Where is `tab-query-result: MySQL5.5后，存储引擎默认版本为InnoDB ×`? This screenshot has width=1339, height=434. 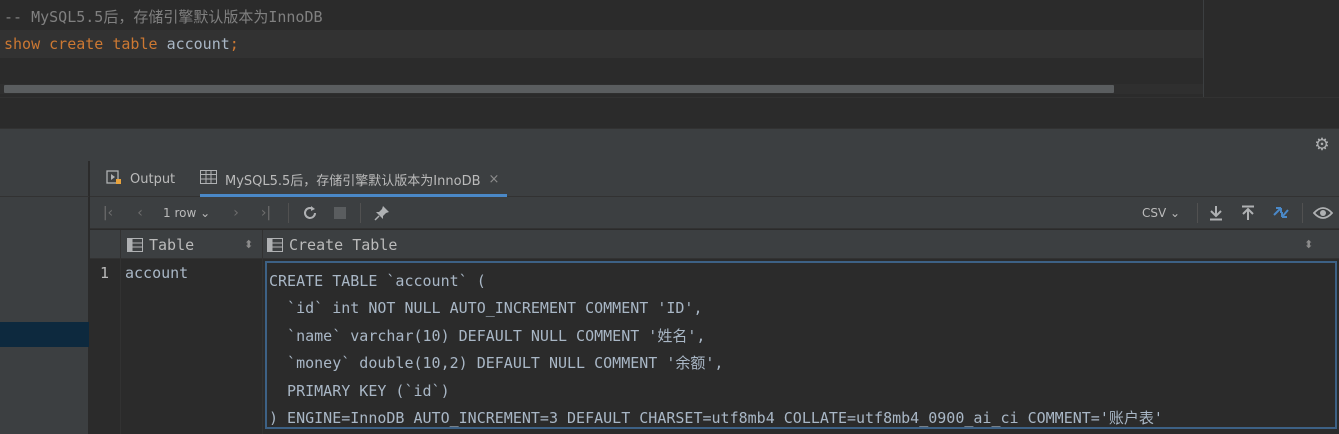
tab-query-result: MySQL5.5后，存储引擎默认版本为InnoDB × is located at coordinates (354, 179).